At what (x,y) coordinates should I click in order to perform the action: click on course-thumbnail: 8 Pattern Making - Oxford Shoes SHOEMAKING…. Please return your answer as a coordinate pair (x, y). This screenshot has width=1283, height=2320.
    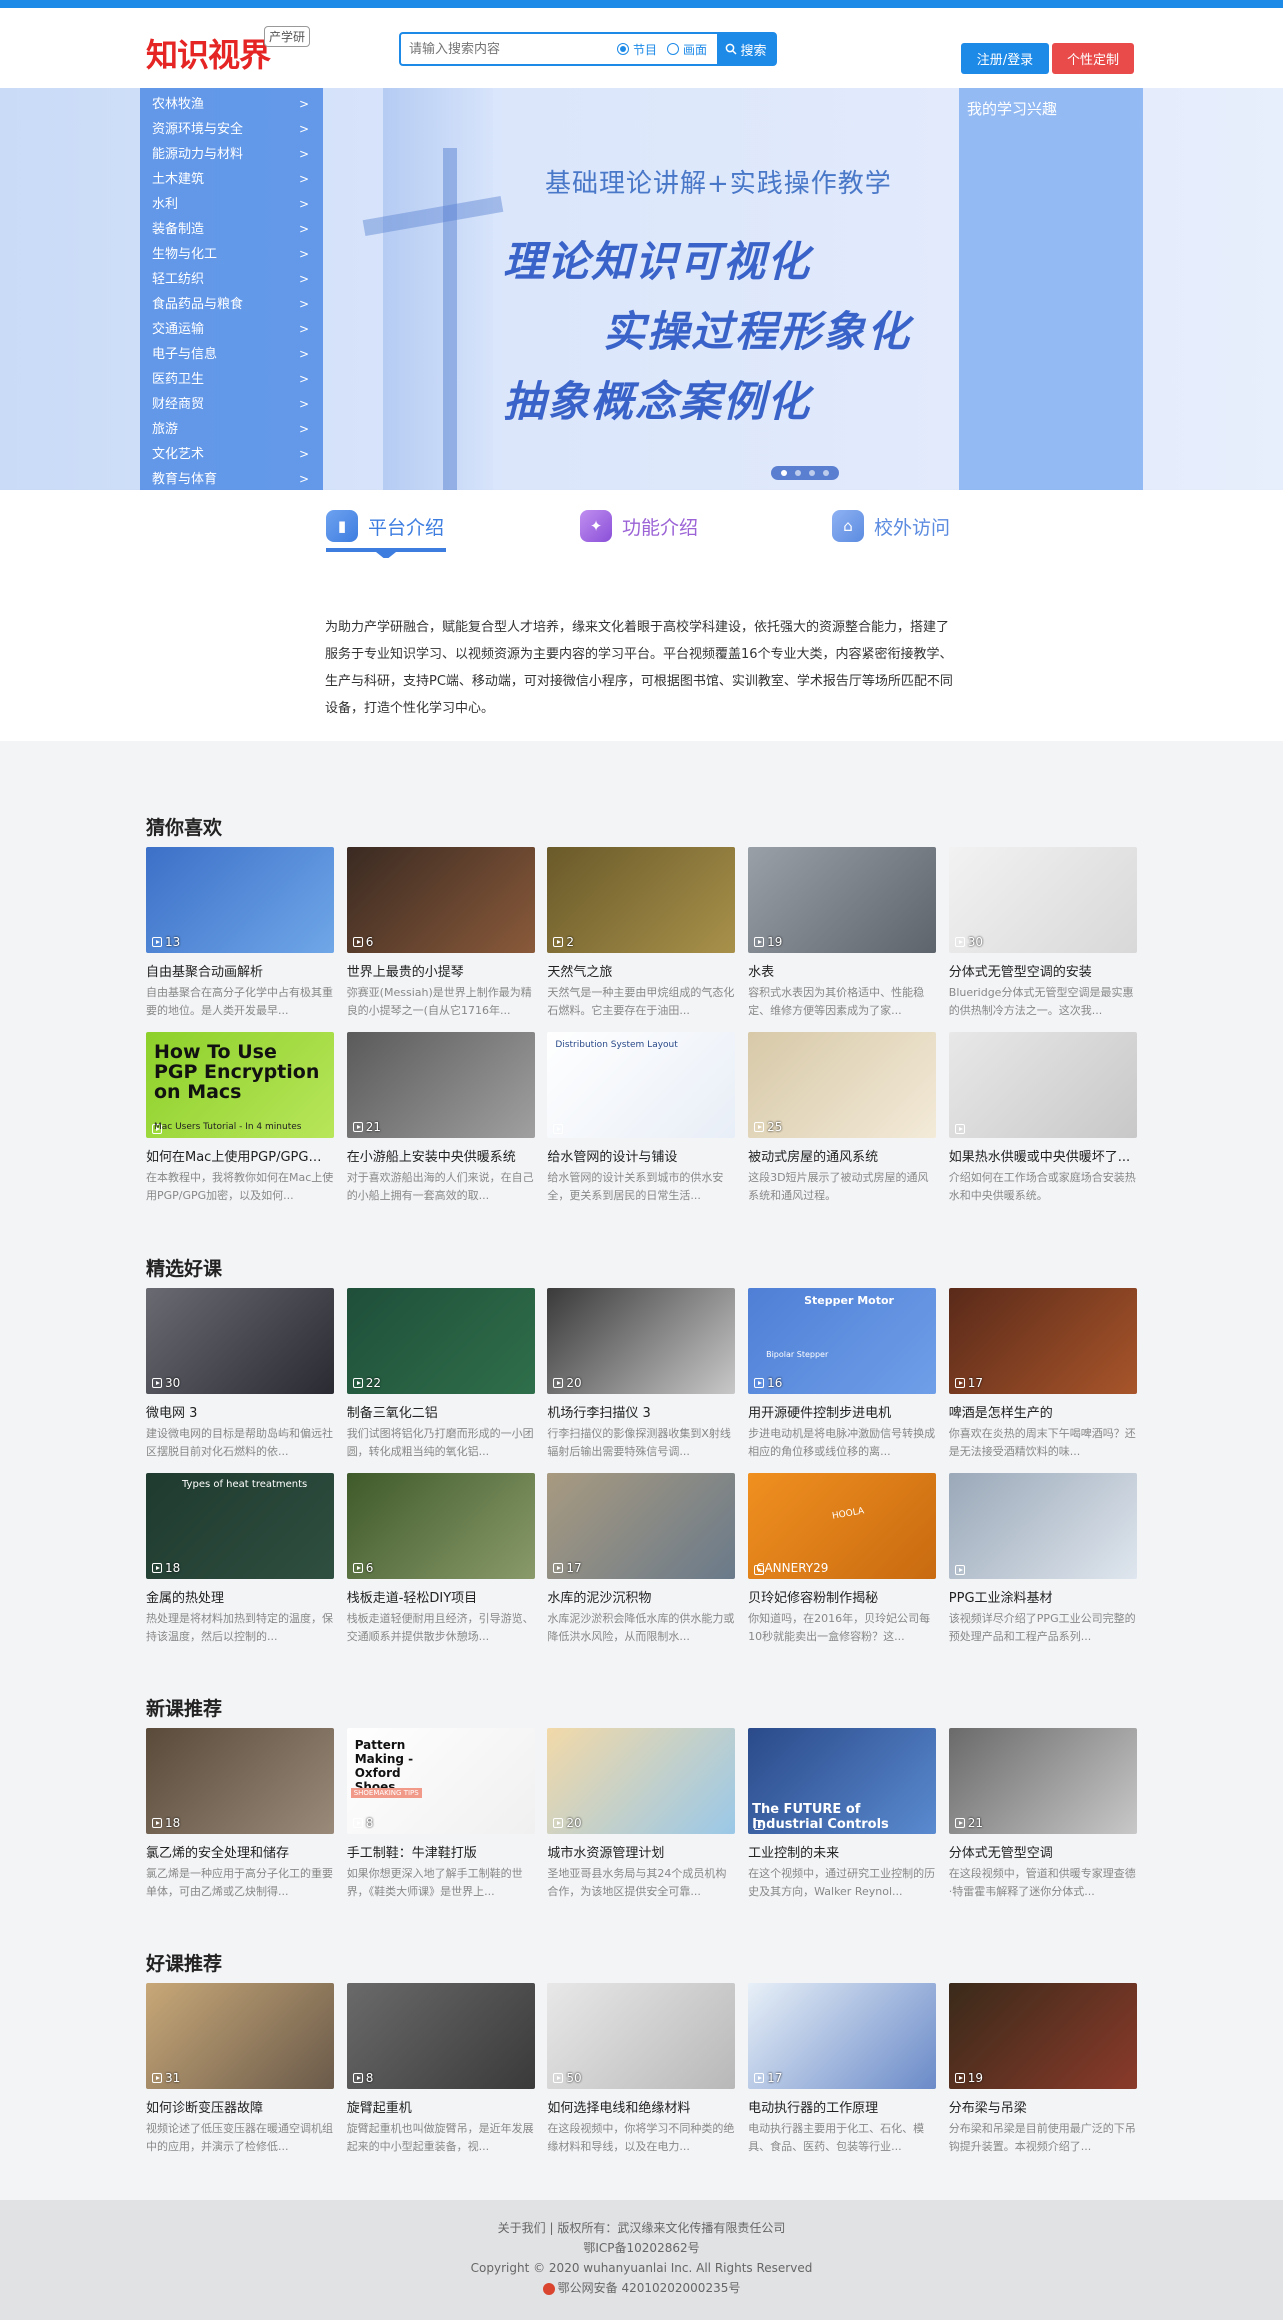
    Looking at the image, I should click on (440, 1781).